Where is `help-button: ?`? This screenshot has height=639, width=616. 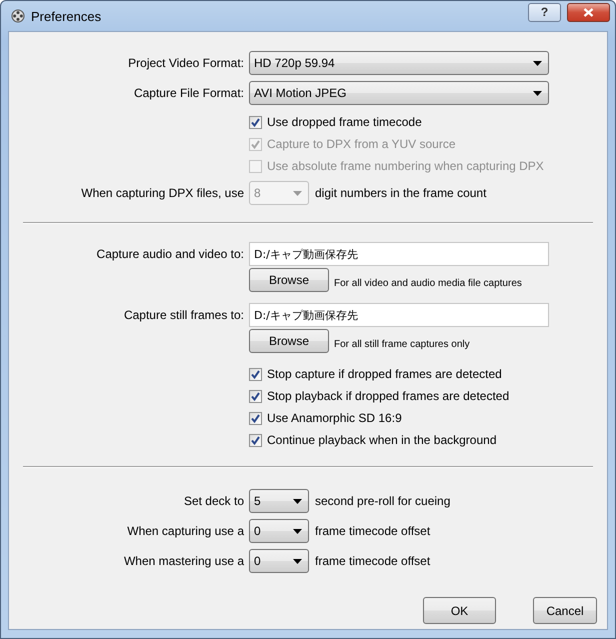 help-button: ? is located at coordinates (544, 12).